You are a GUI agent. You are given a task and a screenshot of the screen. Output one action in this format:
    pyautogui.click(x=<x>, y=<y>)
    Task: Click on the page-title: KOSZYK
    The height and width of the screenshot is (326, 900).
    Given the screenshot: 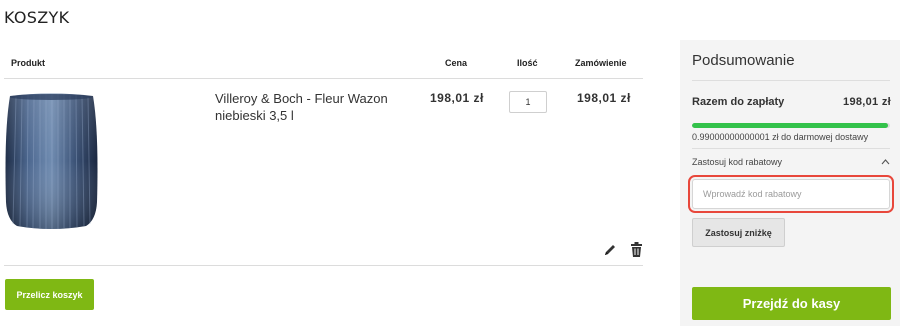 What is the action you would take?
    pyautogui.click(x=37, y=17)
    